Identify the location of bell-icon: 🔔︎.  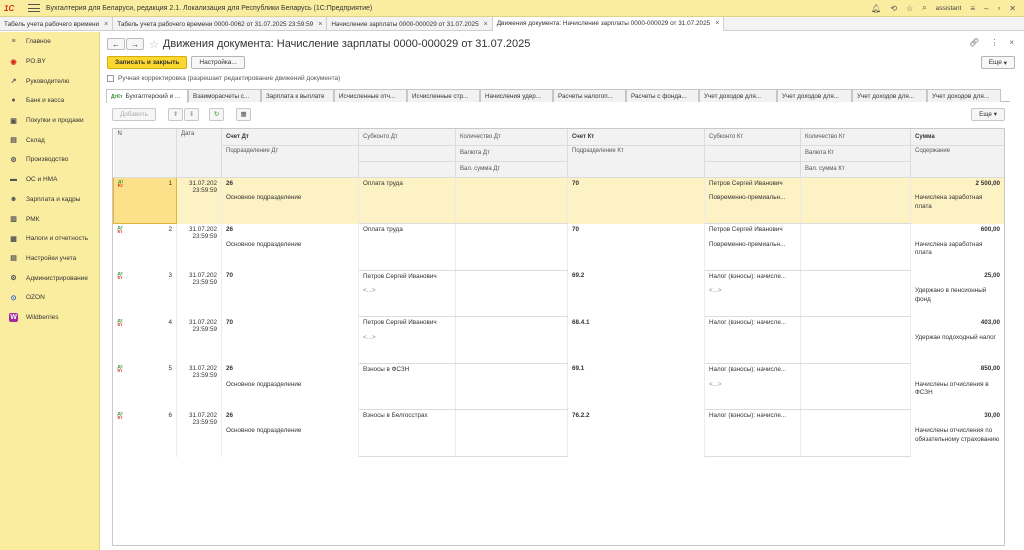
(876, 8).